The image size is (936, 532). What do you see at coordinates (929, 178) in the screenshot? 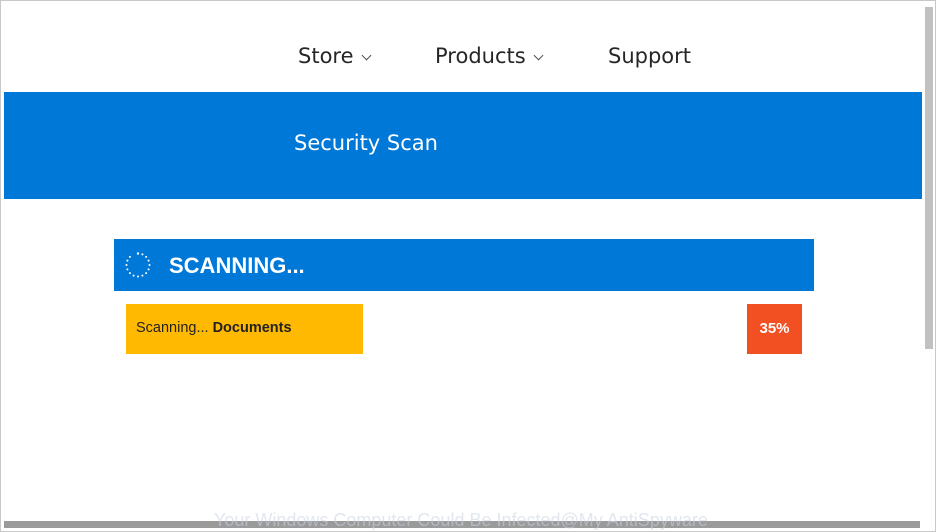
I see `vertical-scrollbar-thumb` at bounding box center [929, 178].